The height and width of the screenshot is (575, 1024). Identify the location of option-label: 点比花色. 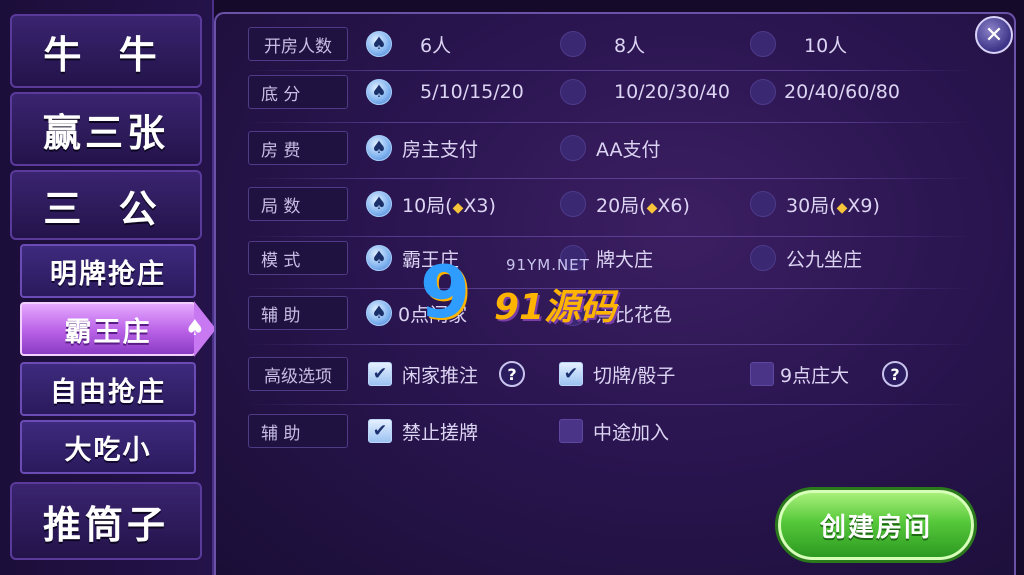
(634, 314).